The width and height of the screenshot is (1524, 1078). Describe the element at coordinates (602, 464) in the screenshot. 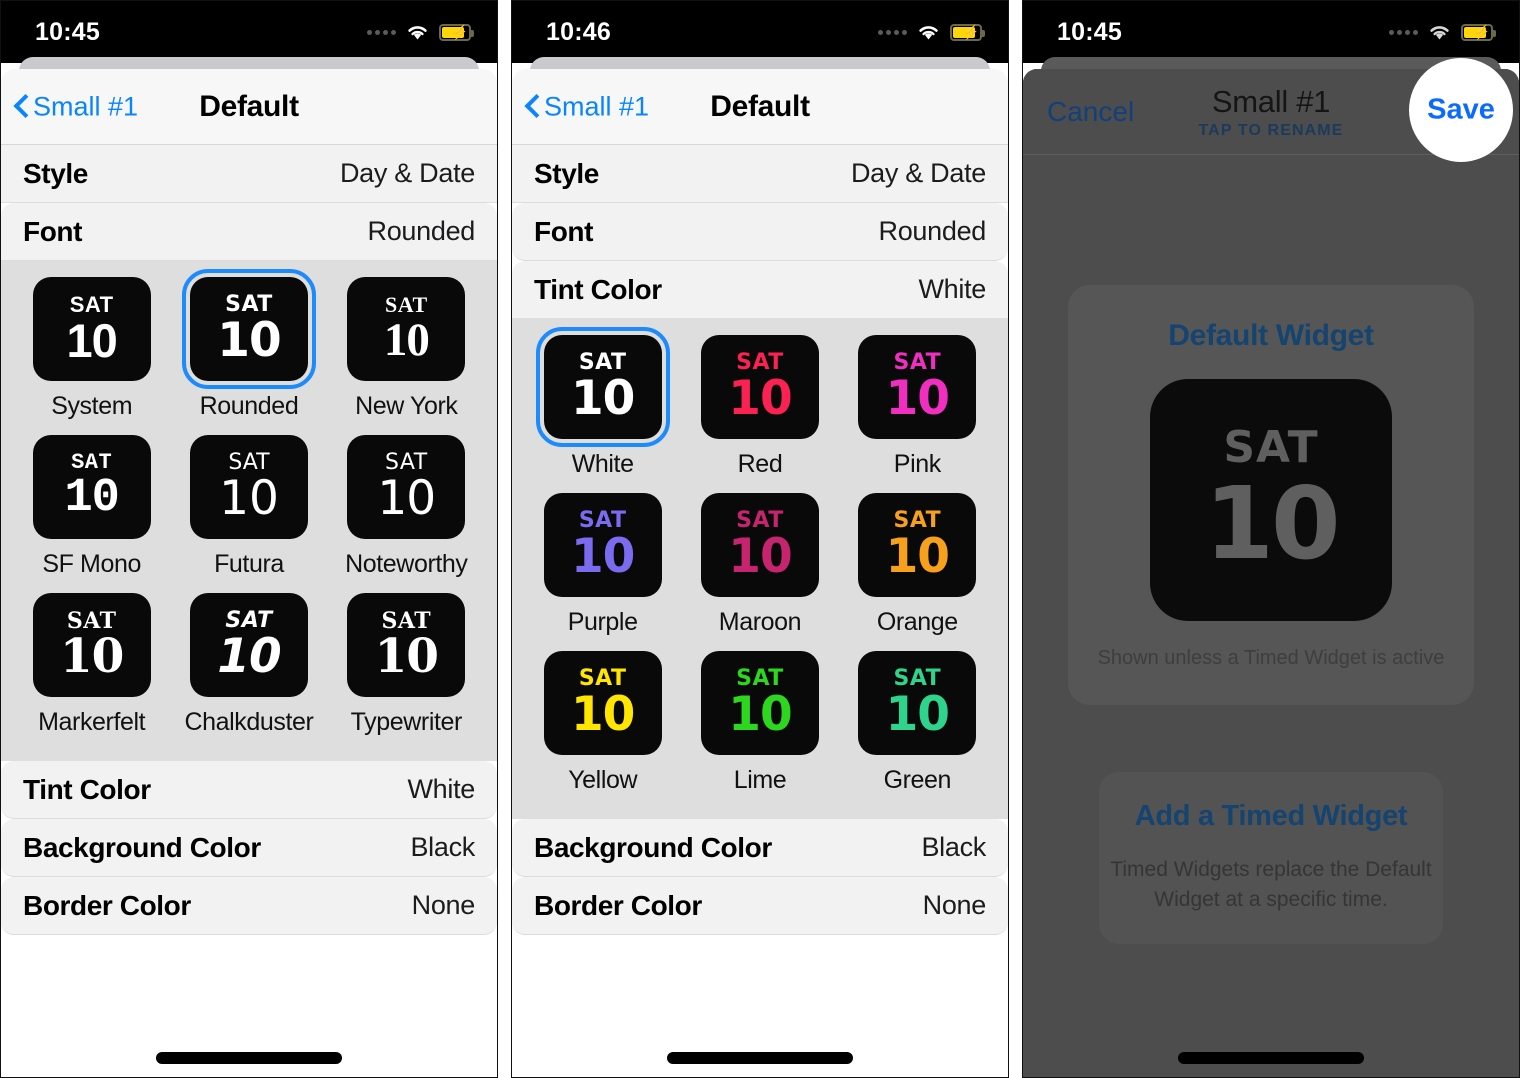

I see `option-label: White` at that location.